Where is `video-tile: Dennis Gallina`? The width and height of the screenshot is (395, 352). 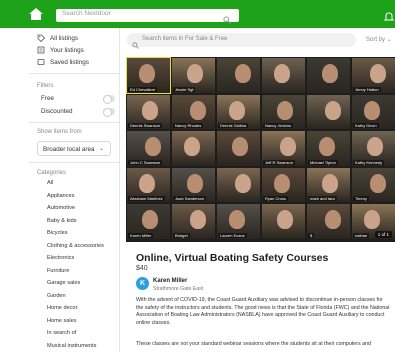
video-tile: Dennis Gallina is located at coordinates (238, 111).